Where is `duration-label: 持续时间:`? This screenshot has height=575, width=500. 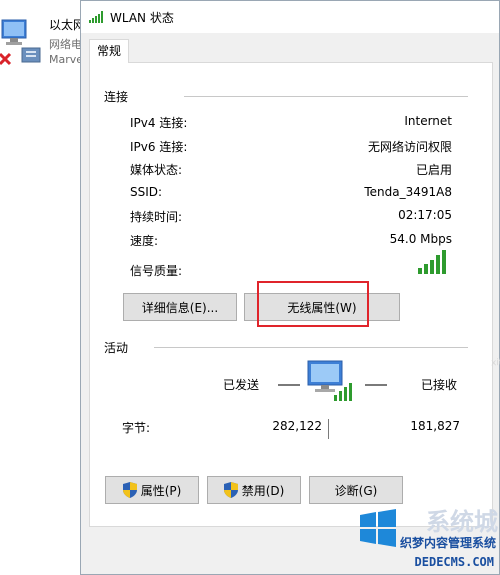 duration-label: 持续时间: is located at coordinates (156, 217).